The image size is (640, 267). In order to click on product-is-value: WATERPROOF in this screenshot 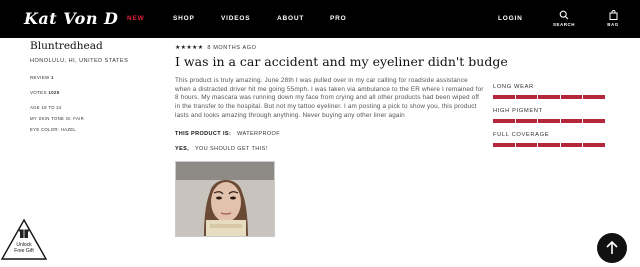, I will do `click(258, 133)`.